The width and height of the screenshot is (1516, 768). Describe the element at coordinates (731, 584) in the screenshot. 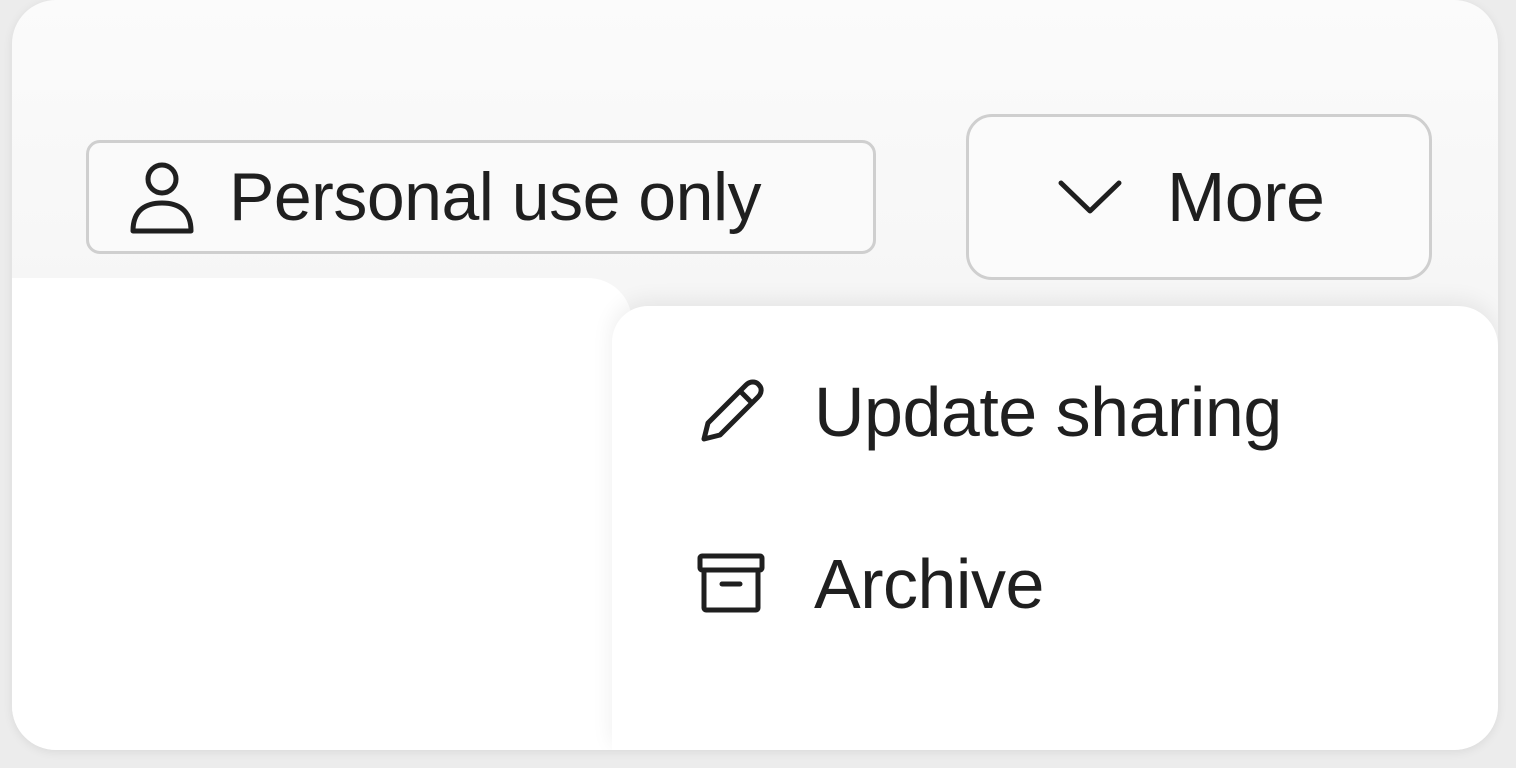

I see `archive-box-icon` at that location.